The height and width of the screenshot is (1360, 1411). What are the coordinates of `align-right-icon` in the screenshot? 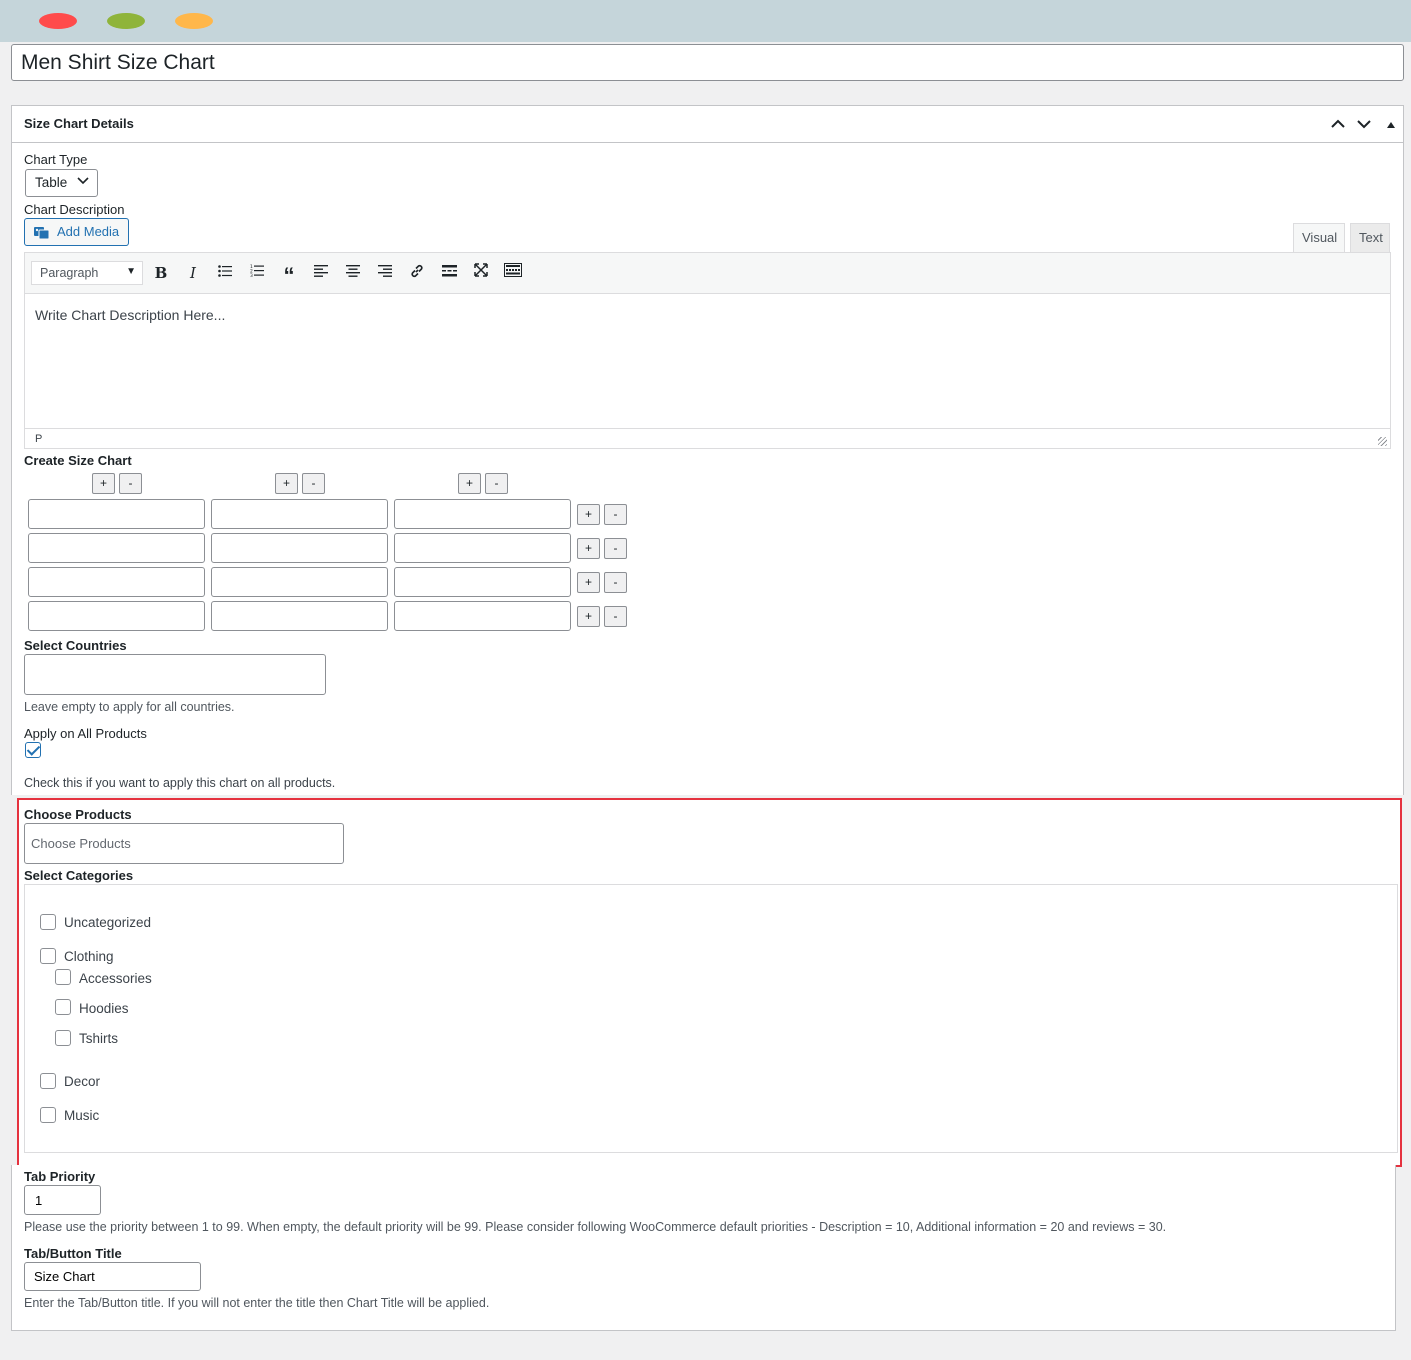 It's located at (385, 273).